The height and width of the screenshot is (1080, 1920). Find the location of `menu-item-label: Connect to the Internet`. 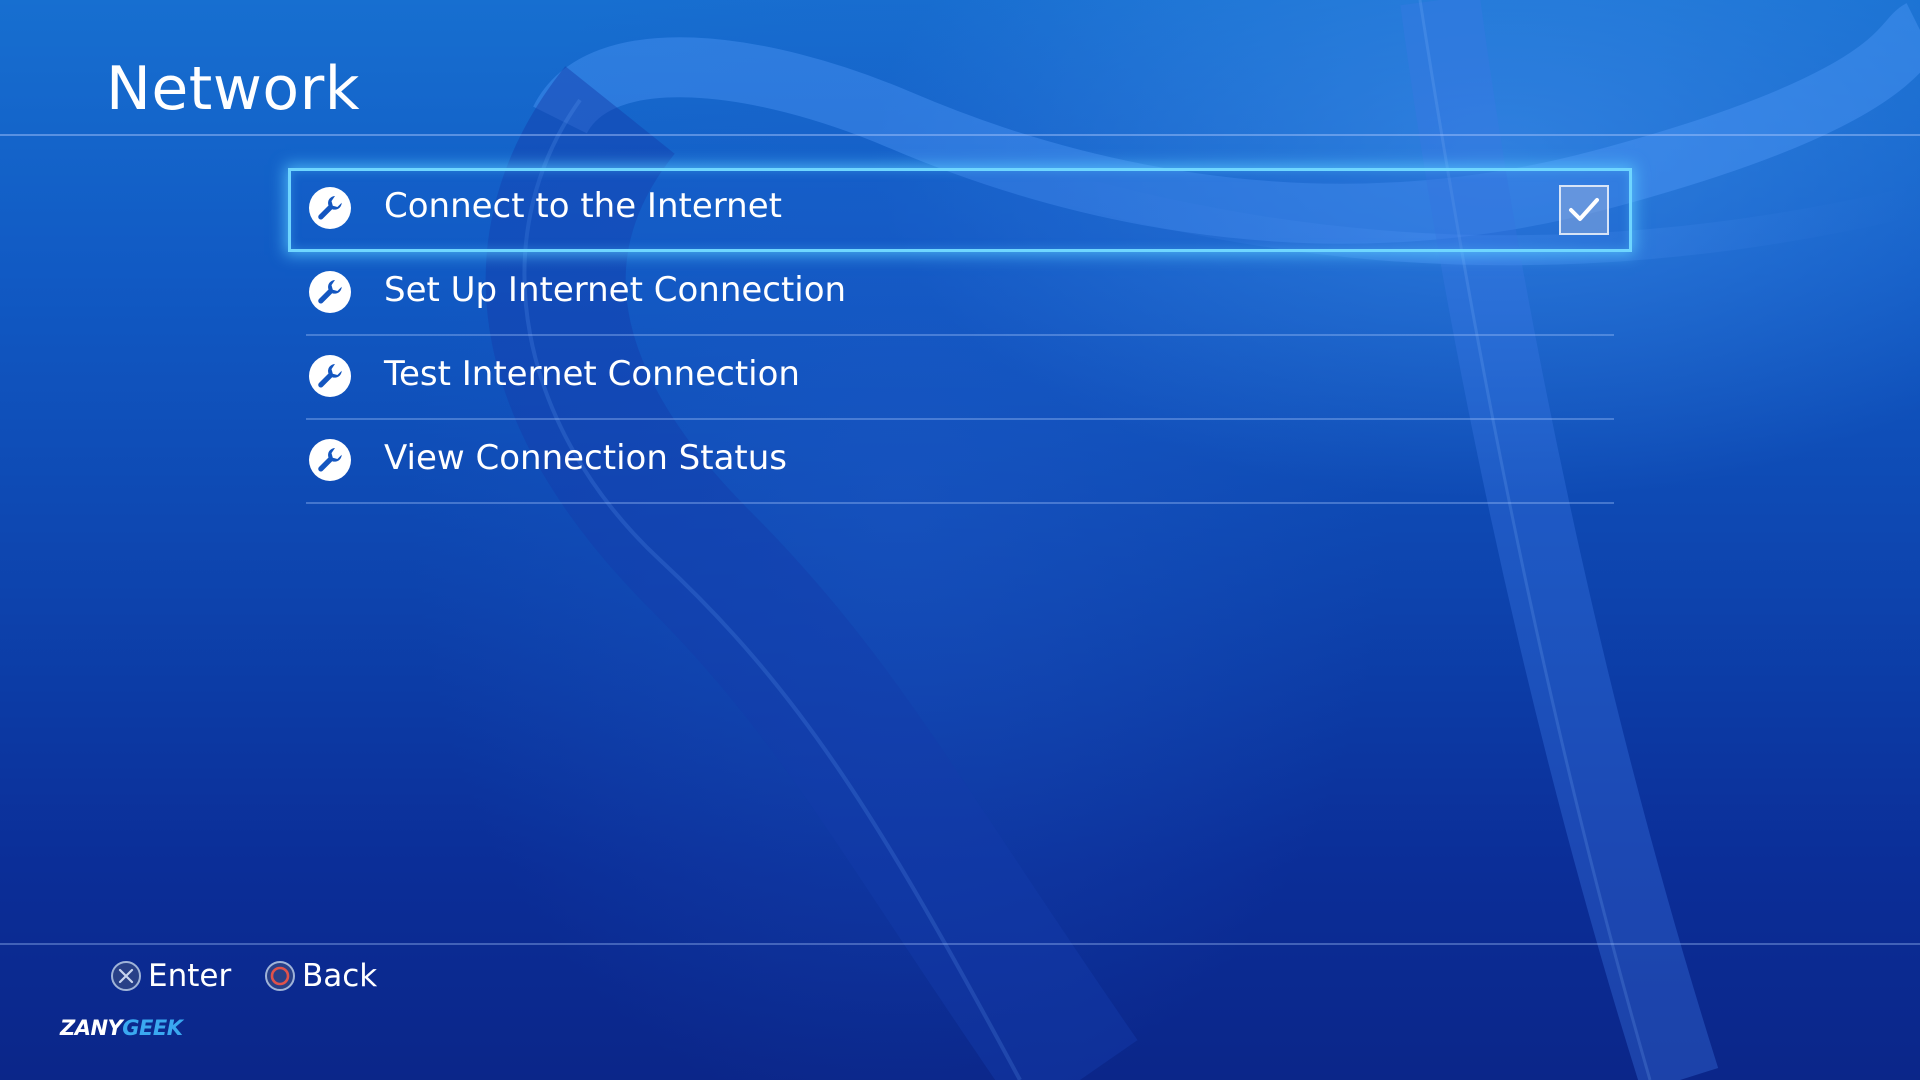

menu-item-label: Connect to the Internet is located at coordinates (583, 206).